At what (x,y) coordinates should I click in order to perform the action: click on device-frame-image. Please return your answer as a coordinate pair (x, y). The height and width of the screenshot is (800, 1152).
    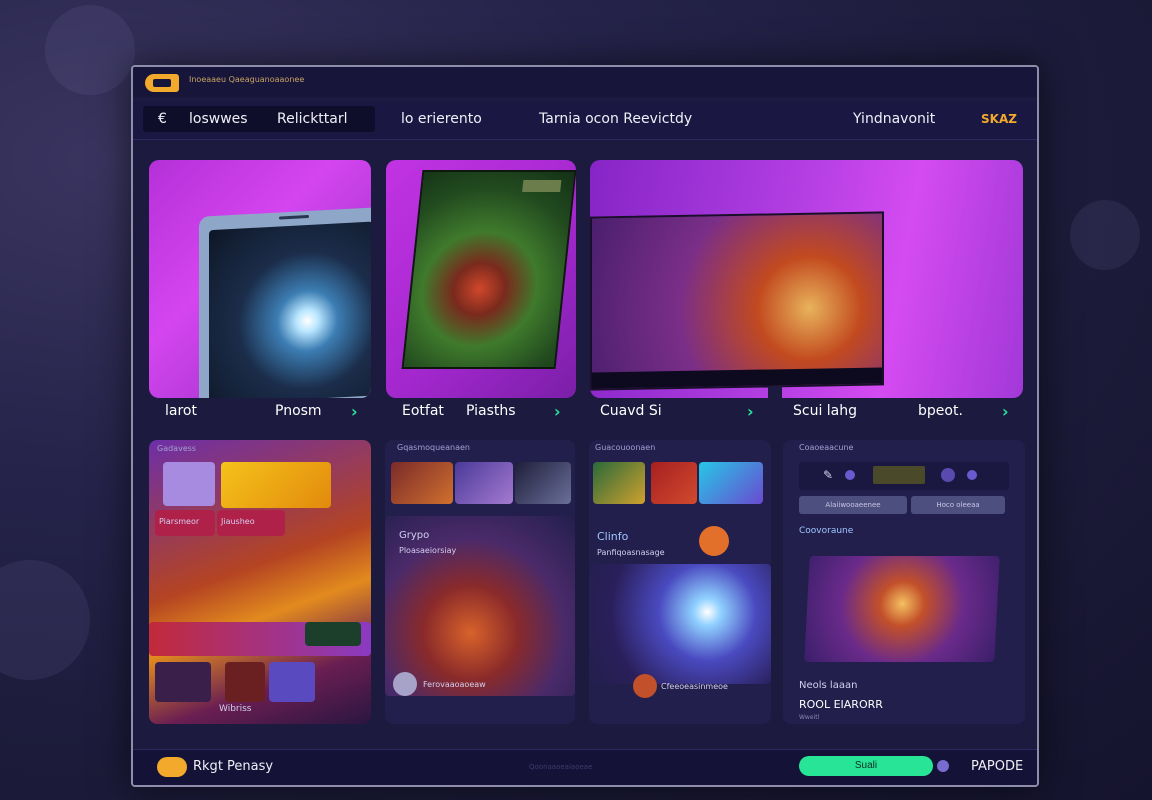
    Looking at the image, I should click on (285, 302).